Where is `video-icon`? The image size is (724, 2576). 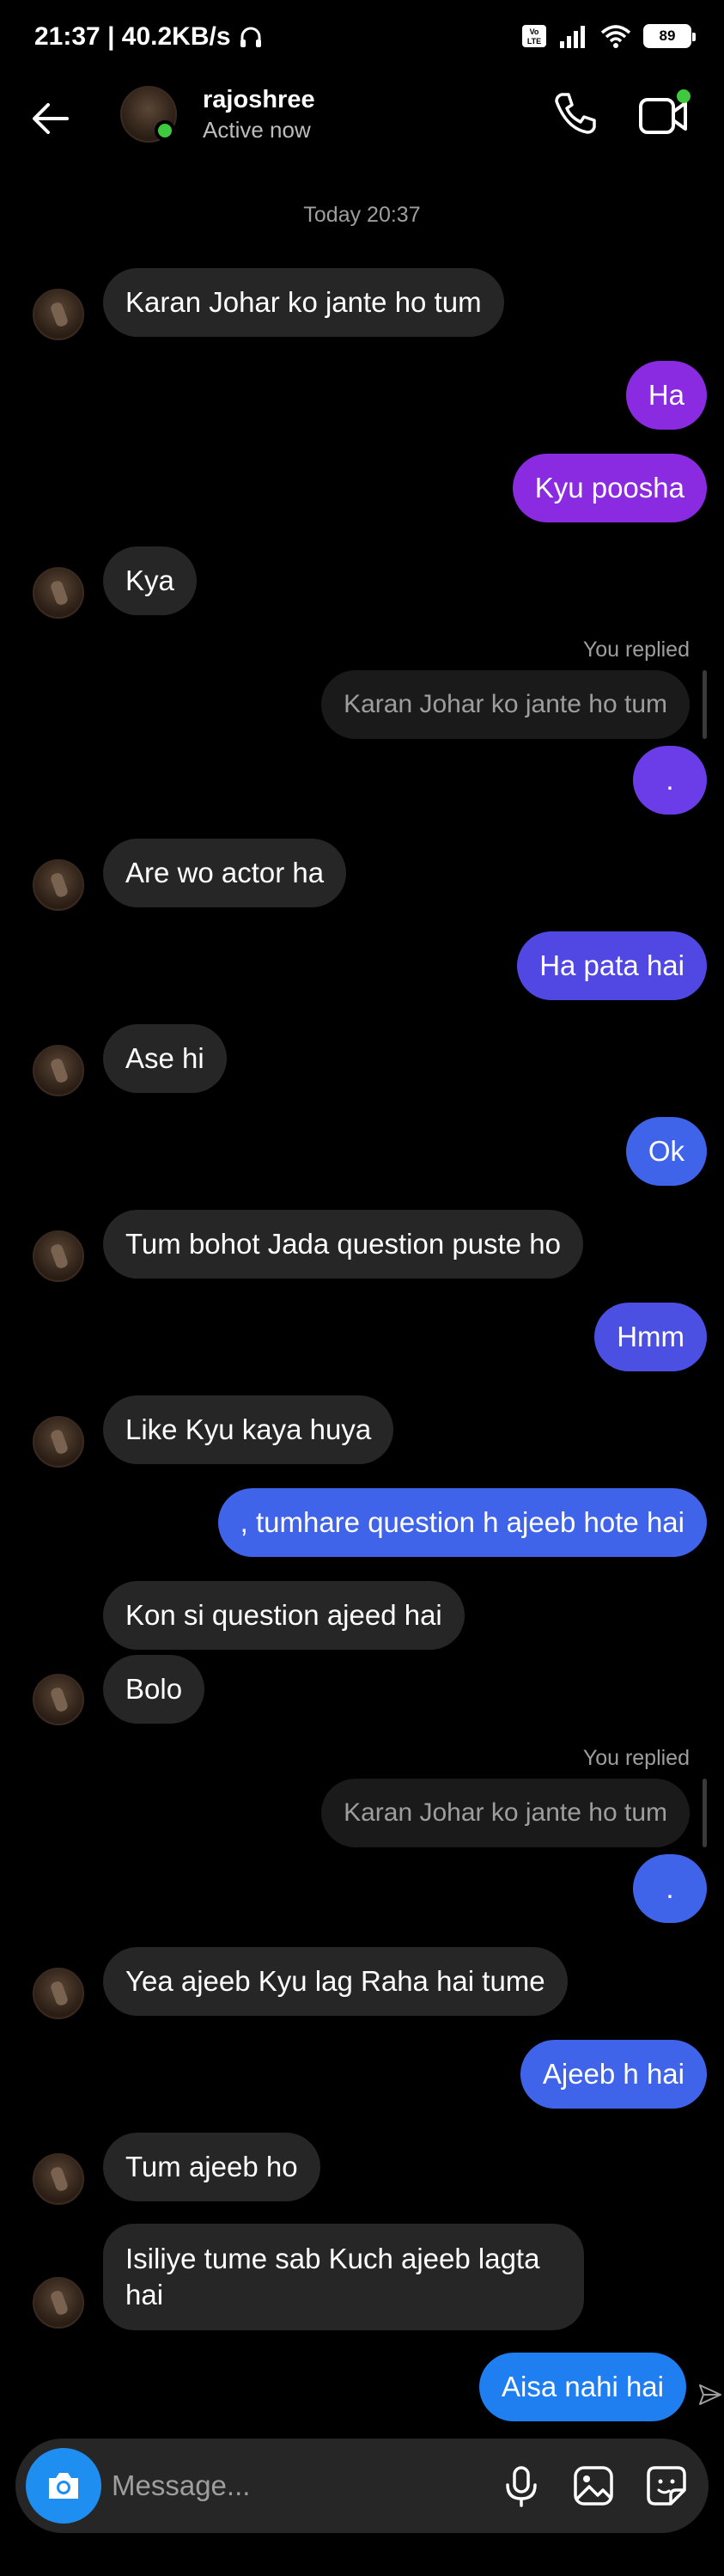
video-icon is located at coordinates (664, 114).